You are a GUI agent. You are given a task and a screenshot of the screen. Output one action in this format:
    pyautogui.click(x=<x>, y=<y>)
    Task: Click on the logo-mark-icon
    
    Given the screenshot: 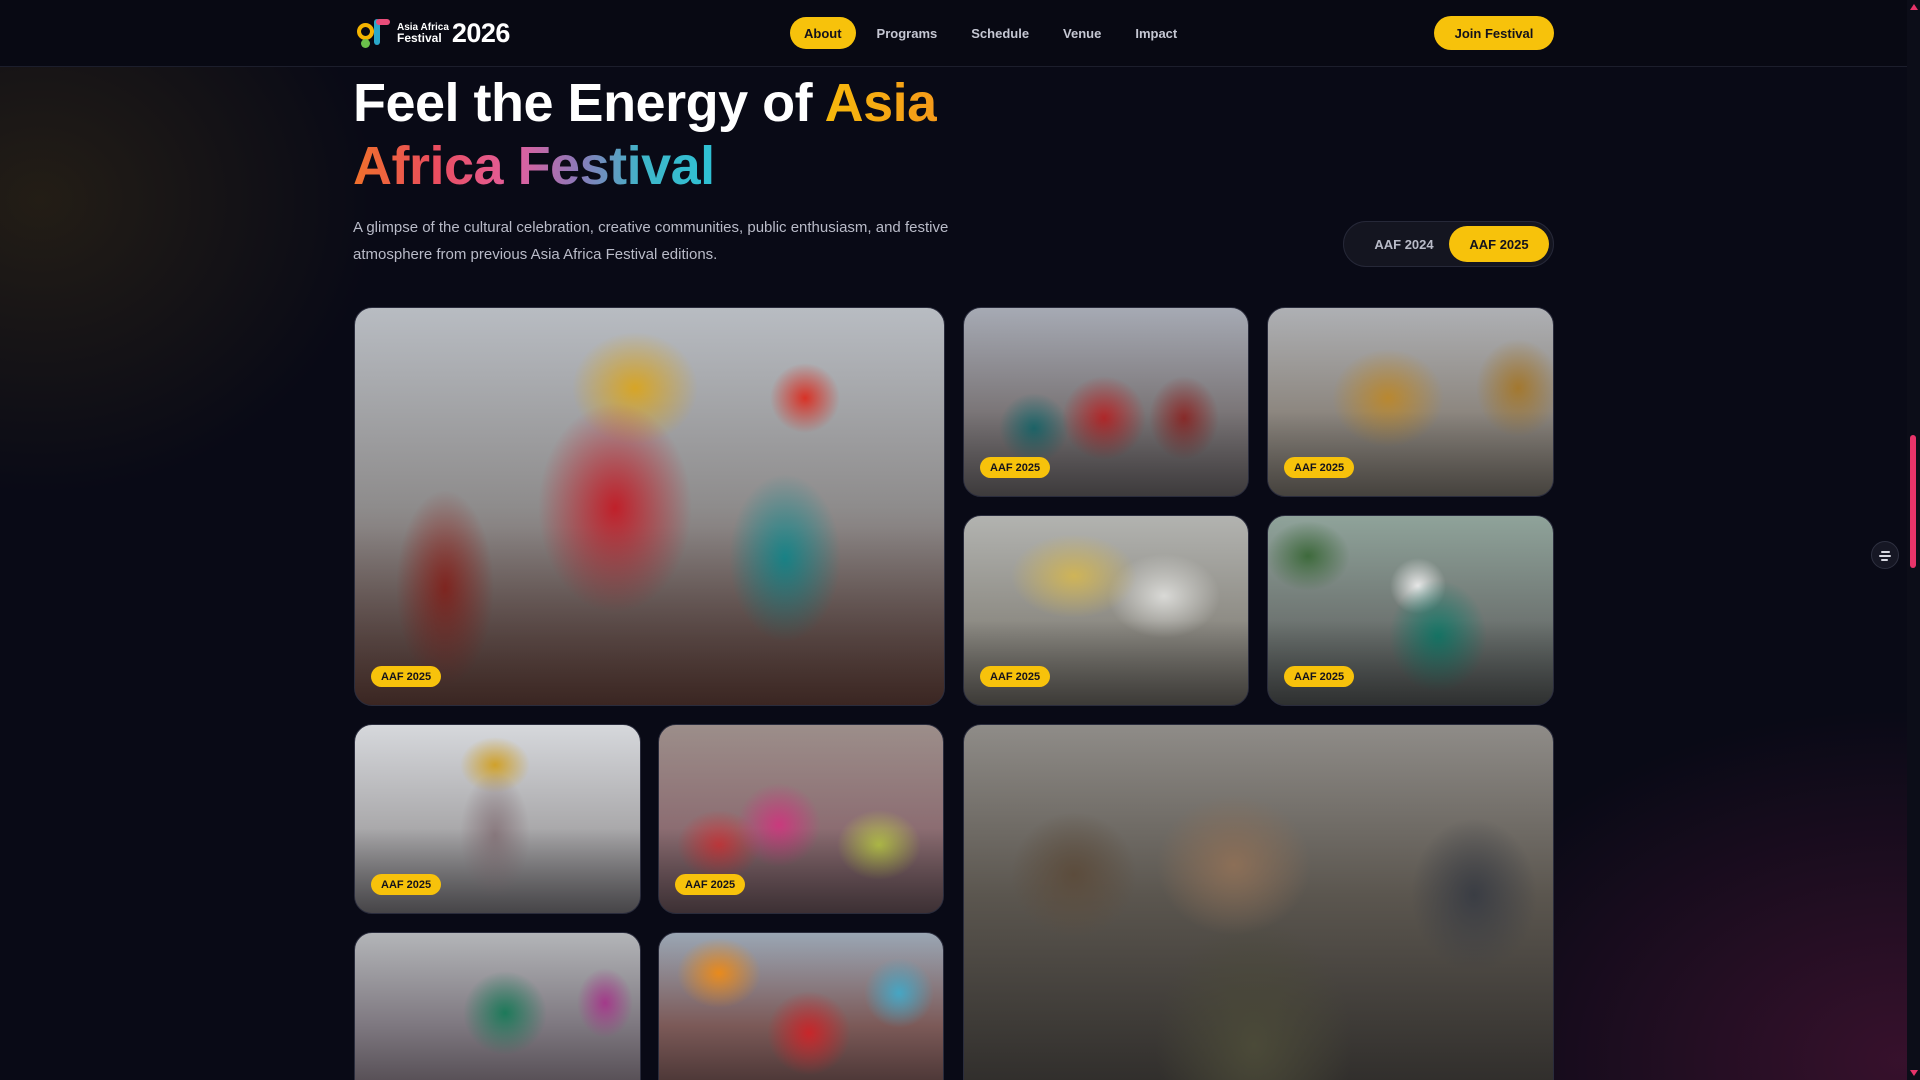 What is the action you would take?
    pyautogui.click(x=375, y=33)
    